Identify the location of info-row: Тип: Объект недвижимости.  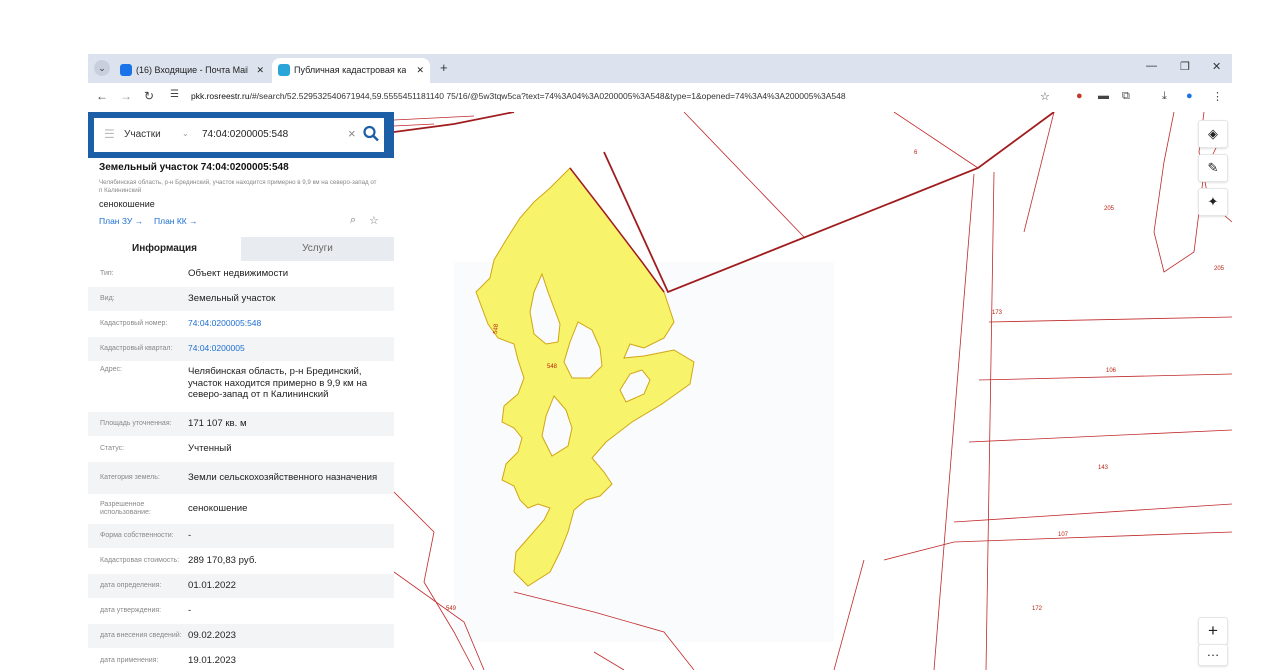
(241, 274).